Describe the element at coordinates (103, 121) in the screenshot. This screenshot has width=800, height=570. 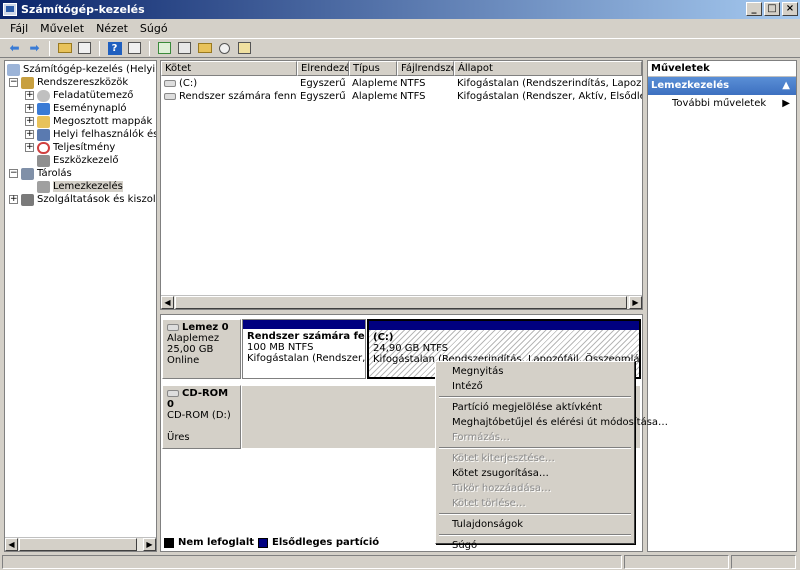
I see `tree-label: Megosztott mappák` at that location.